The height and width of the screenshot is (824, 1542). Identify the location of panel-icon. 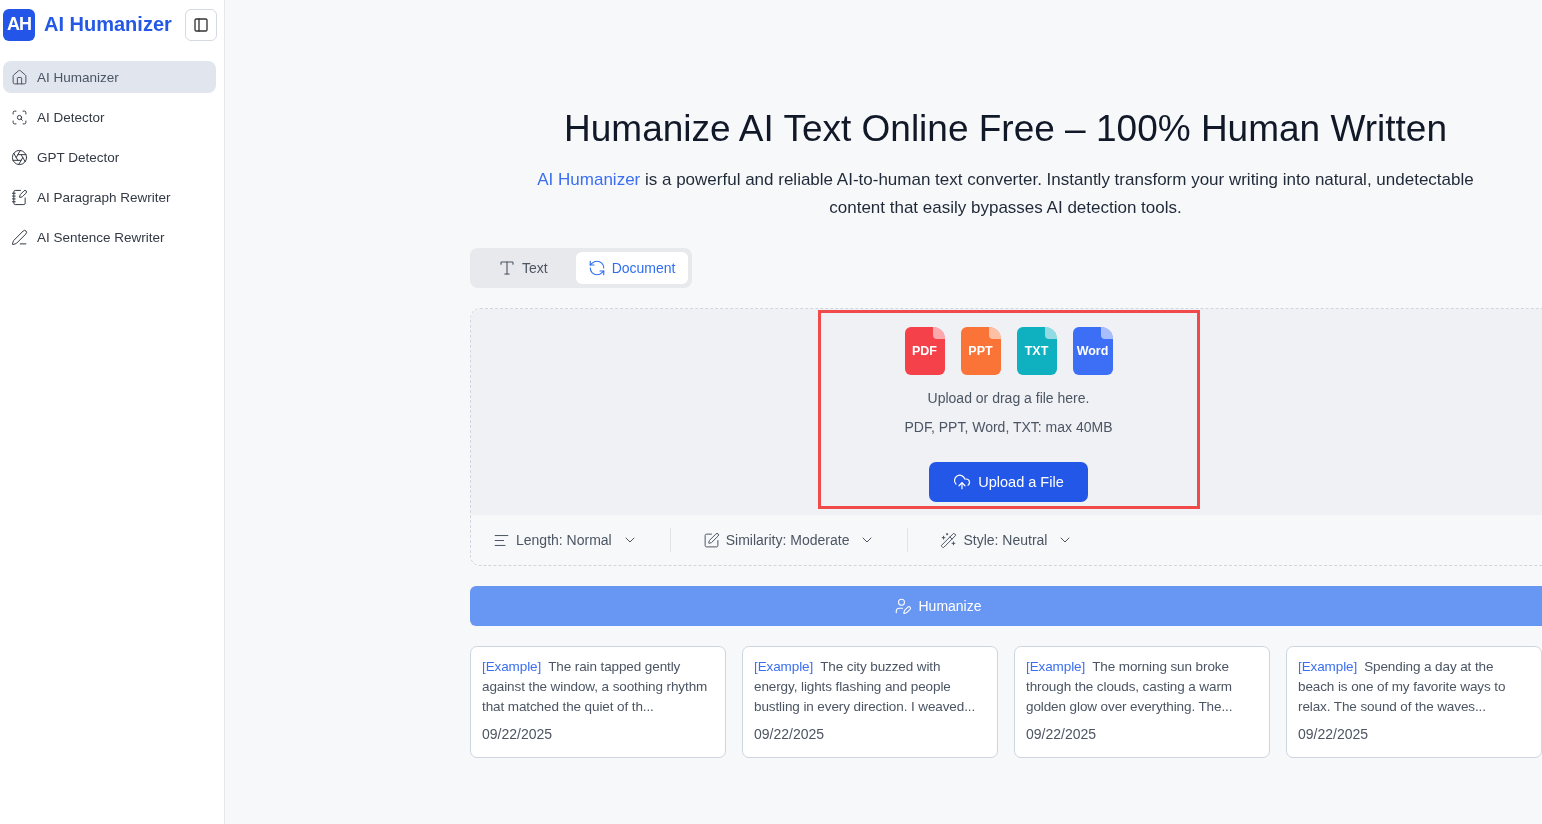
(201, 24).